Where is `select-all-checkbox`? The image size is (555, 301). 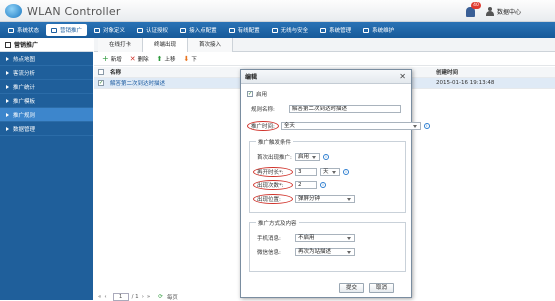
select-all-checkbox is located at coordinates (101, 72).